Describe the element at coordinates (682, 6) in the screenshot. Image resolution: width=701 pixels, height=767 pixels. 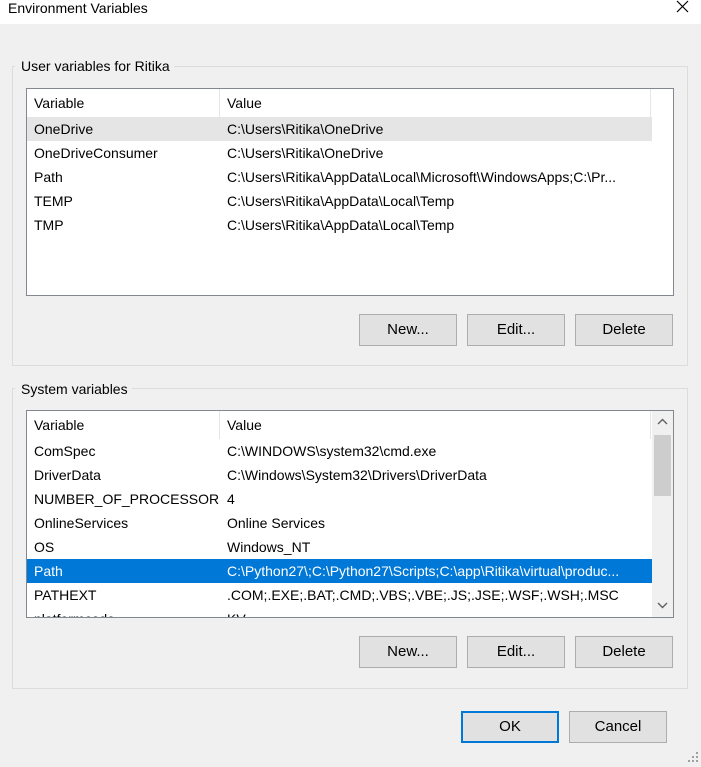
I see `close-icon` at that location.